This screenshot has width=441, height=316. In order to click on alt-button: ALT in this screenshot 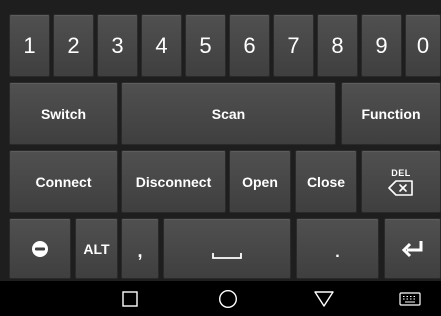, I will do `click(96, 248)`.